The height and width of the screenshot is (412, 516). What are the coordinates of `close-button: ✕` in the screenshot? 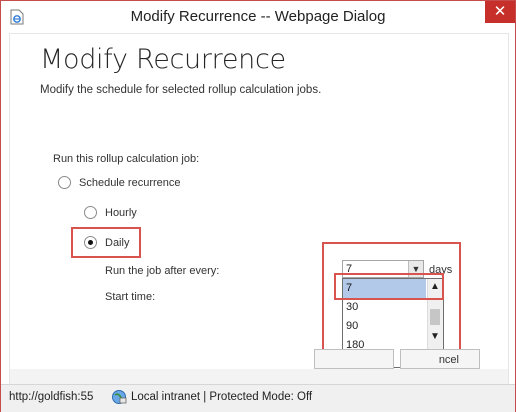 It's located at (500, 12).